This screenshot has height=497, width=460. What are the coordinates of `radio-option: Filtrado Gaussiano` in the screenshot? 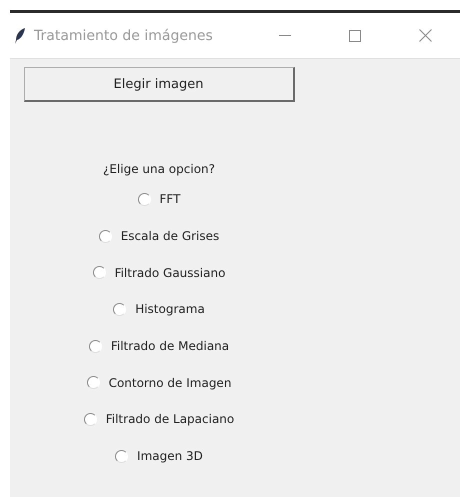 It's located at (159, 273).